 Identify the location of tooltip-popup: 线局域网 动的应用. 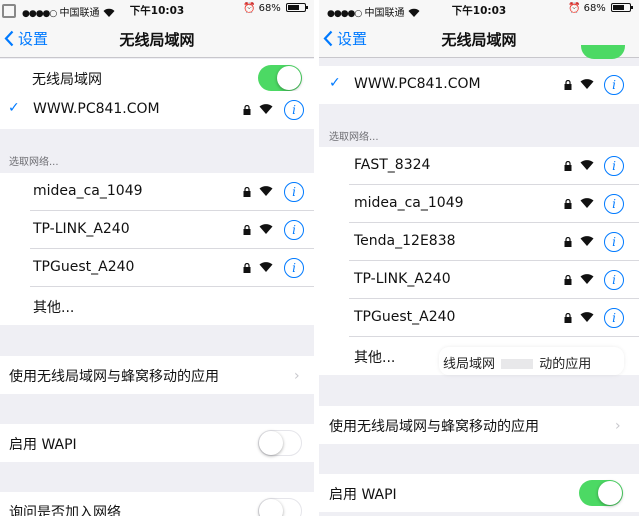
(531, 361).